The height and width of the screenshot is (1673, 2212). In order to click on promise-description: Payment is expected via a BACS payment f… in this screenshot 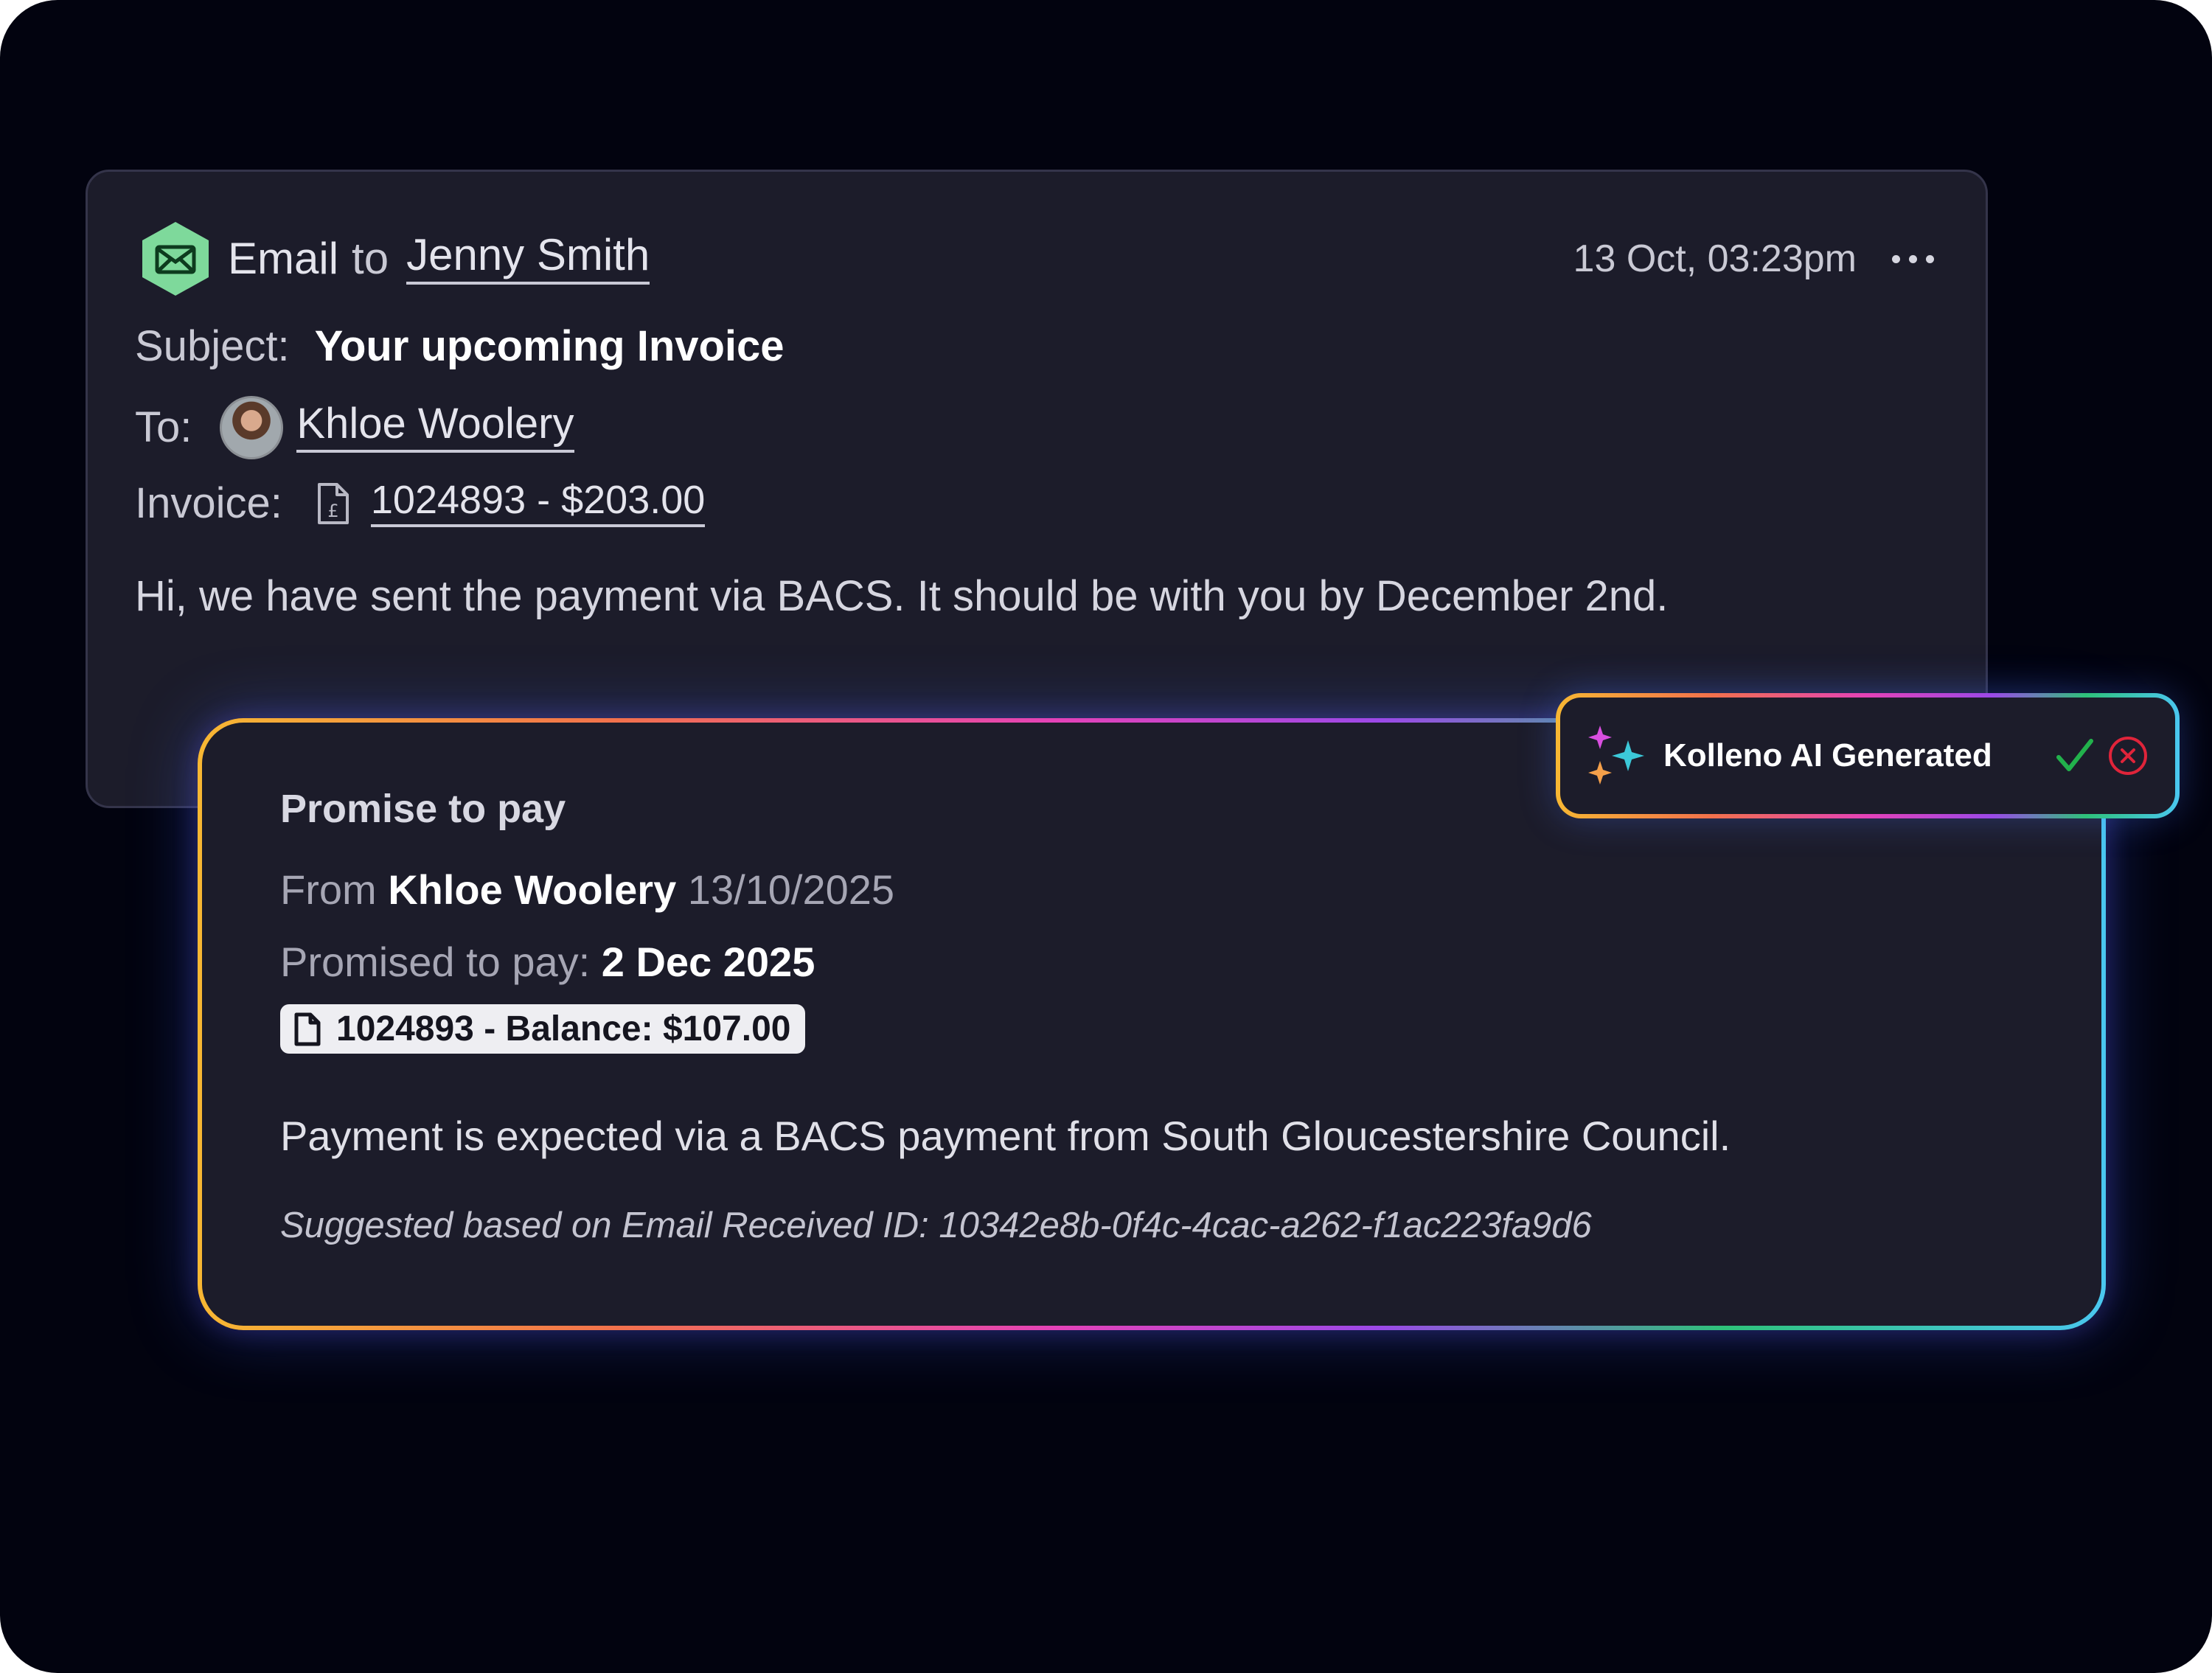, I will do `click(1005, 1136)`.